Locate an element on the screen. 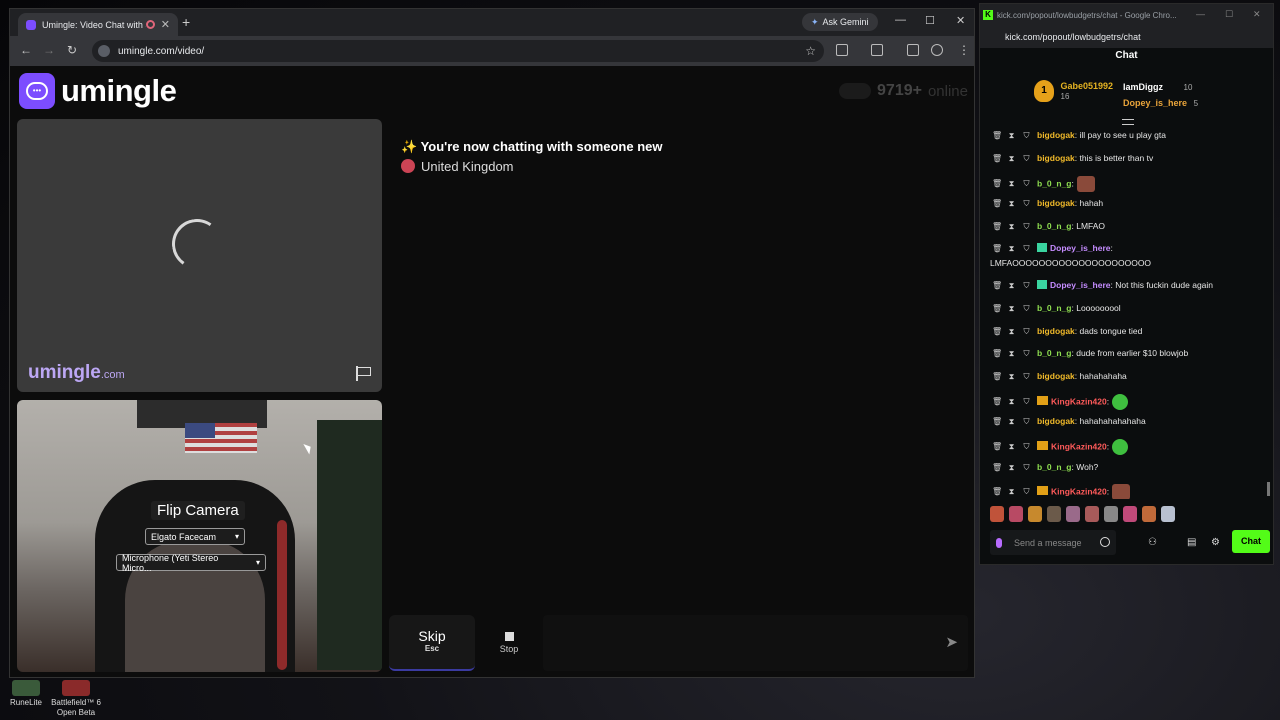 The width and height of the screenshot is (1280, 720). back-icon: ← is located at coordinates (26, 50).